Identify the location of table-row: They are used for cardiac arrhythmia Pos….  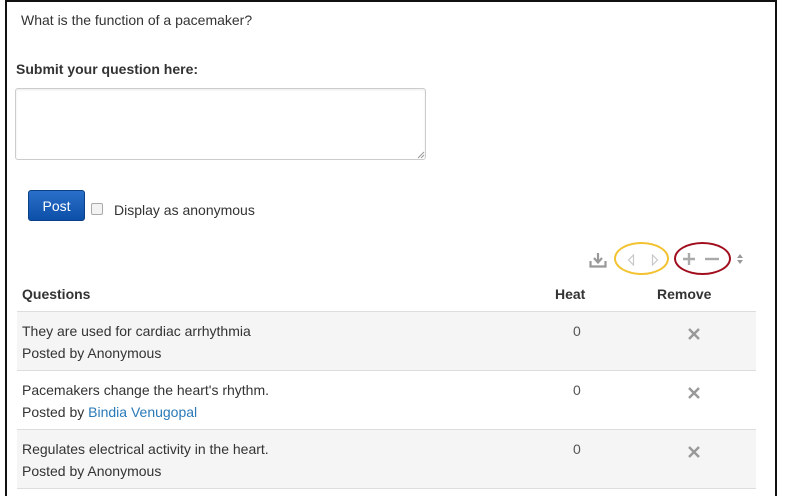
(386, 341).